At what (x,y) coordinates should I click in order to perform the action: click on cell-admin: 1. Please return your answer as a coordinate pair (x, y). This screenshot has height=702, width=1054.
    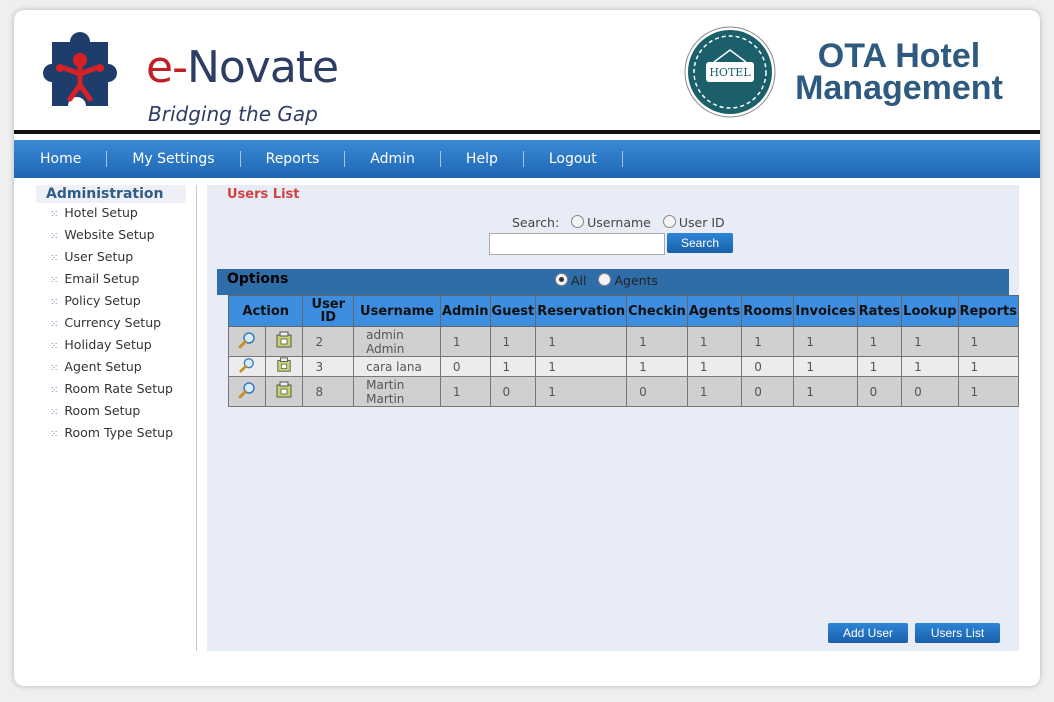
    Looking at the image, I should click on (465, 391).